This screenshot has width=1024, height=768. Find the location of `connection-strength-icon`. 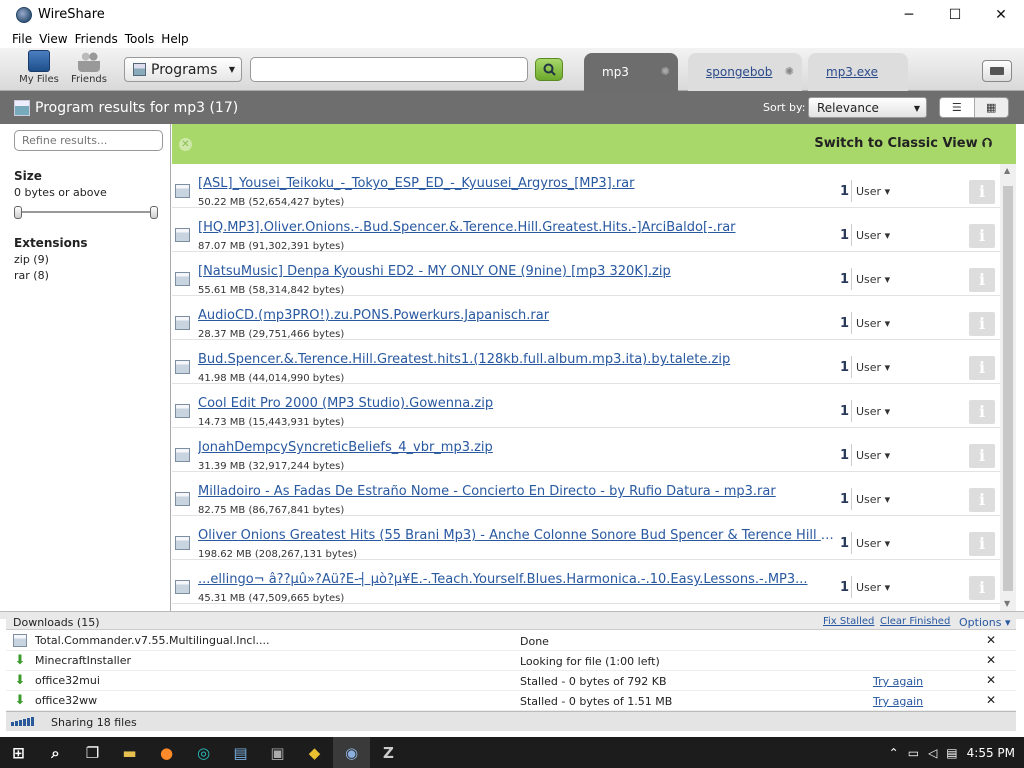

connection-strength-icon is located at coordinates (22, 721).